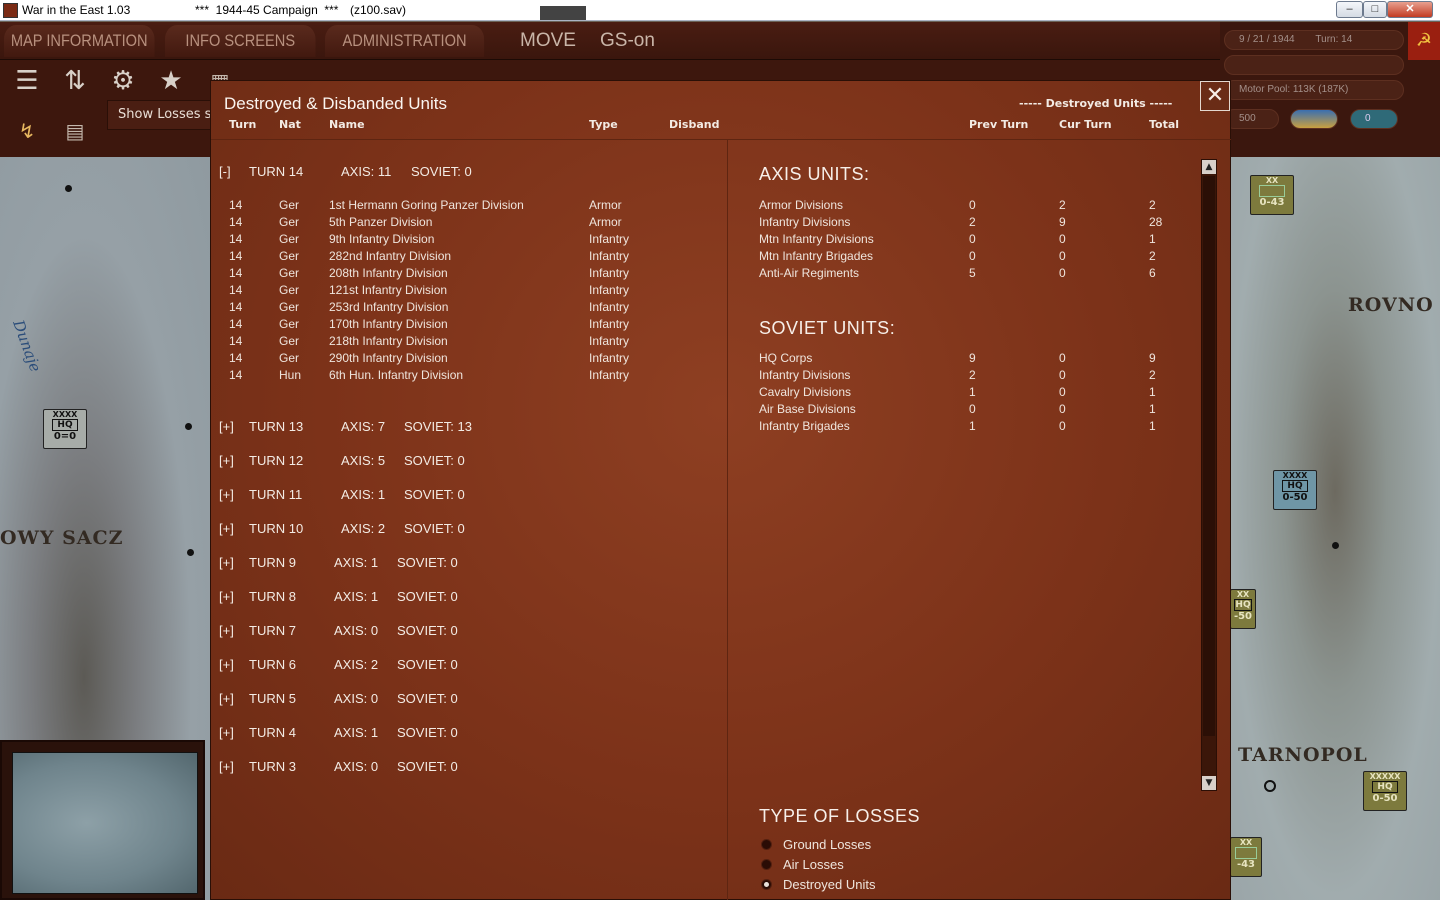 This screenshot has height=900, width=1440. What do you see at coordinates (1209, 783) in the screenshot?
I see `scroll-down-icon: ▼` at bounding box center [1209, 783].